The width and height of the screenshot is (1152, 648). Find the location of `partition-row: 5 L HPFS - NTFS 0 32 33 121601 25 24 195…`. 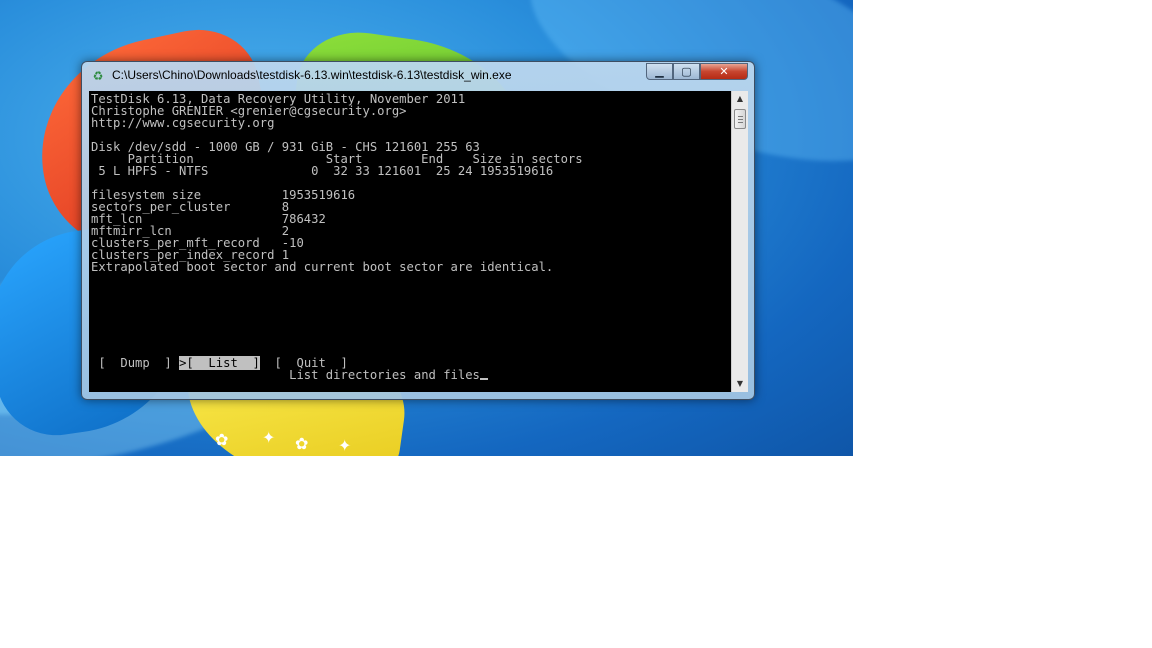

partition-row: 5 L HPFS - NTFS 0 32 33 121601 25 24 195… is located at coordinates (322, 171).